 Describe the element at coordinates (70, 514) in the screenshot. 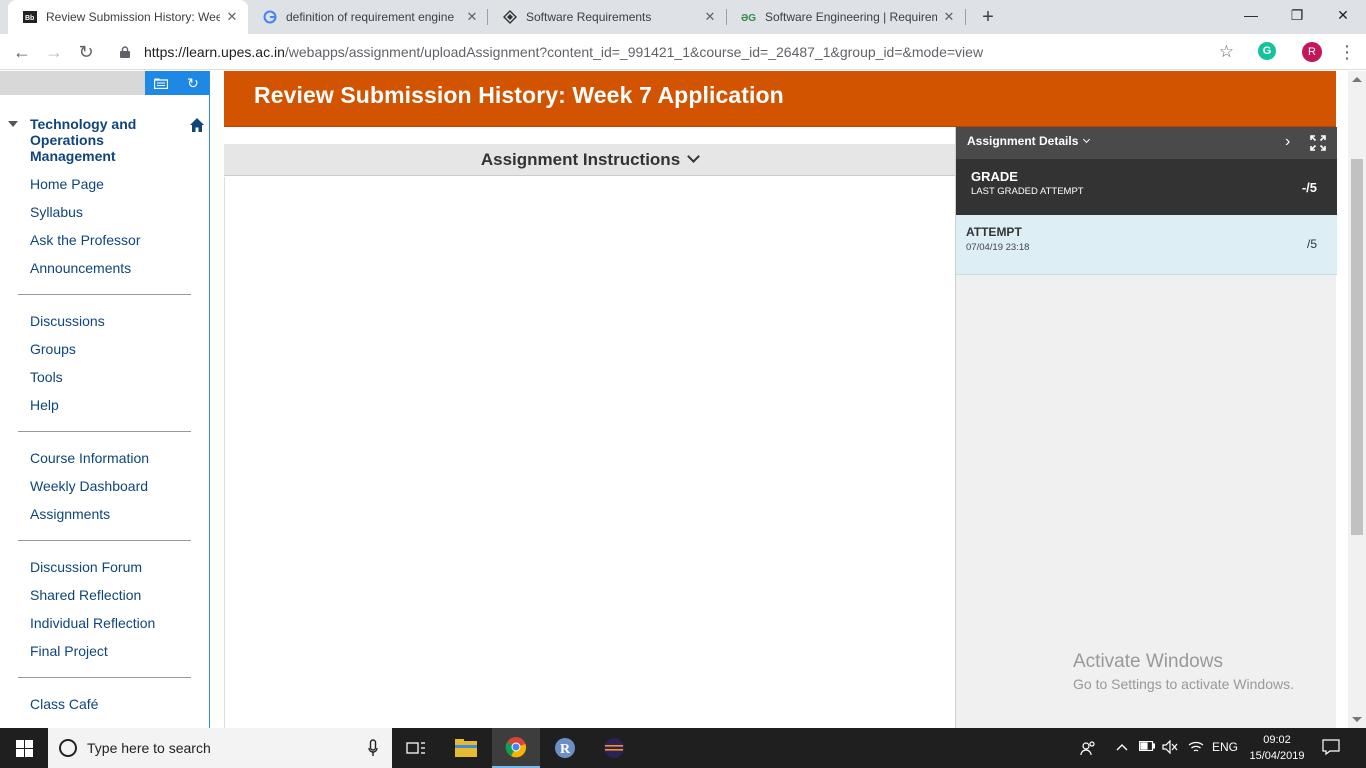

I see `menu-item-assignments: Assignments` at that location.